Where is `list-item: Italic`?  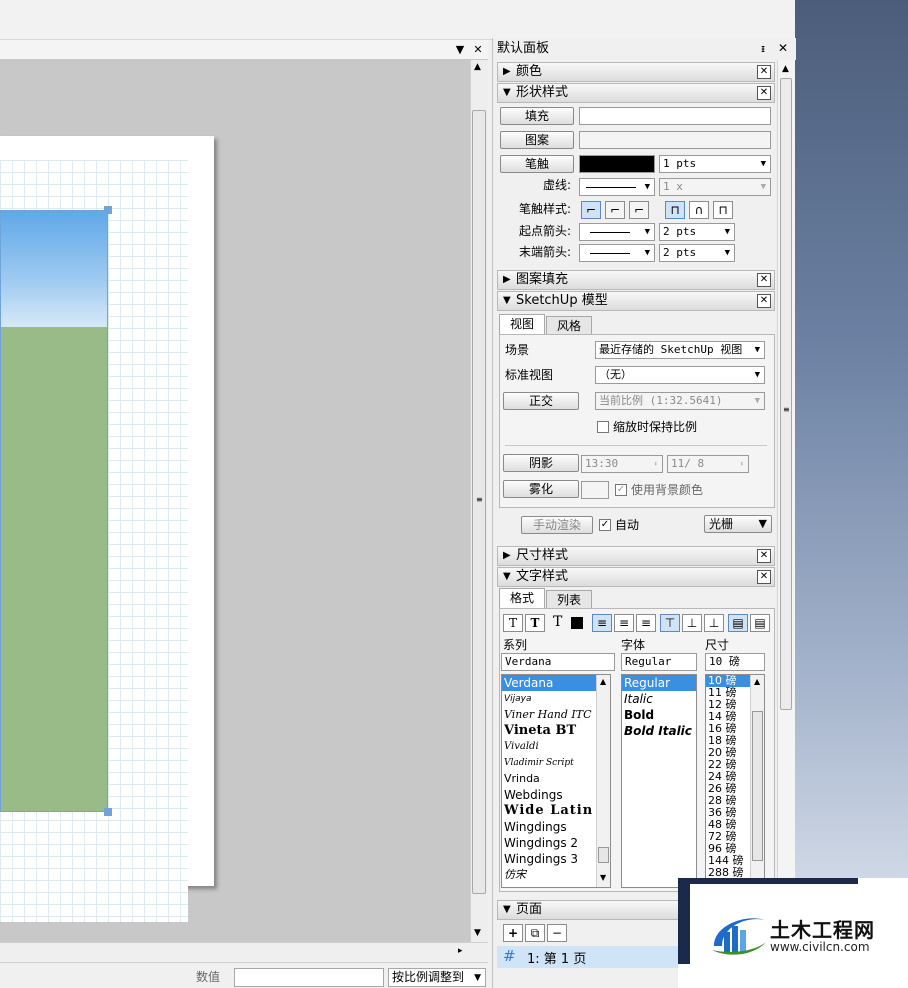 list-item: Italic is located at coordinates (659, 699).